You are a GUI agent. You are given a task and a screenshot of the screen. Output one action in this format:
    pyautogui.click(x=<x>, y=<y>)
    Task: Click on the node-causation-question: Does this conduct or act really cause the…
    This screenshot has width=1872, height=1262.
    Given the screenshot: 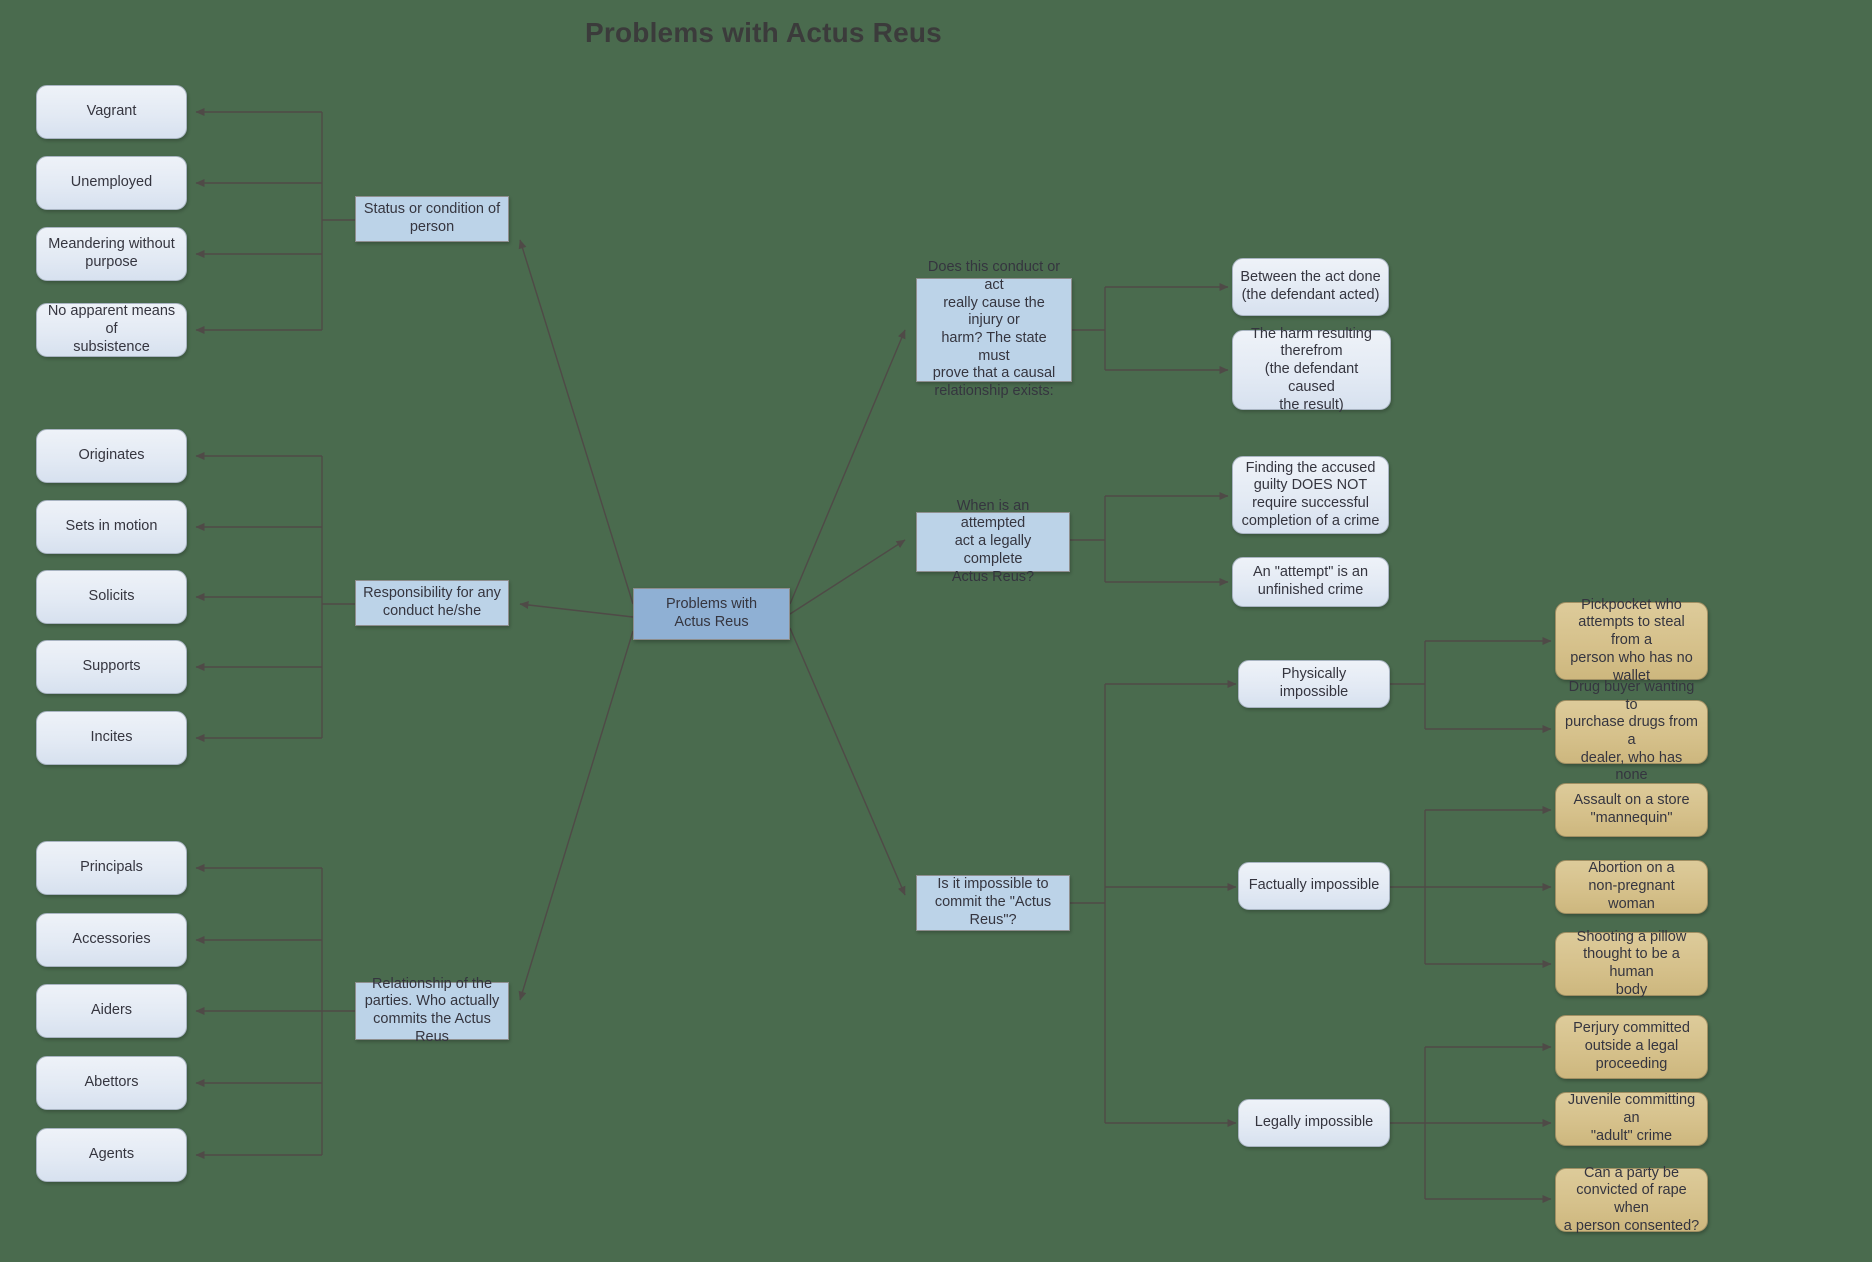 What is the action you would take?
    pyautogui.click(x=994, y=329)
    